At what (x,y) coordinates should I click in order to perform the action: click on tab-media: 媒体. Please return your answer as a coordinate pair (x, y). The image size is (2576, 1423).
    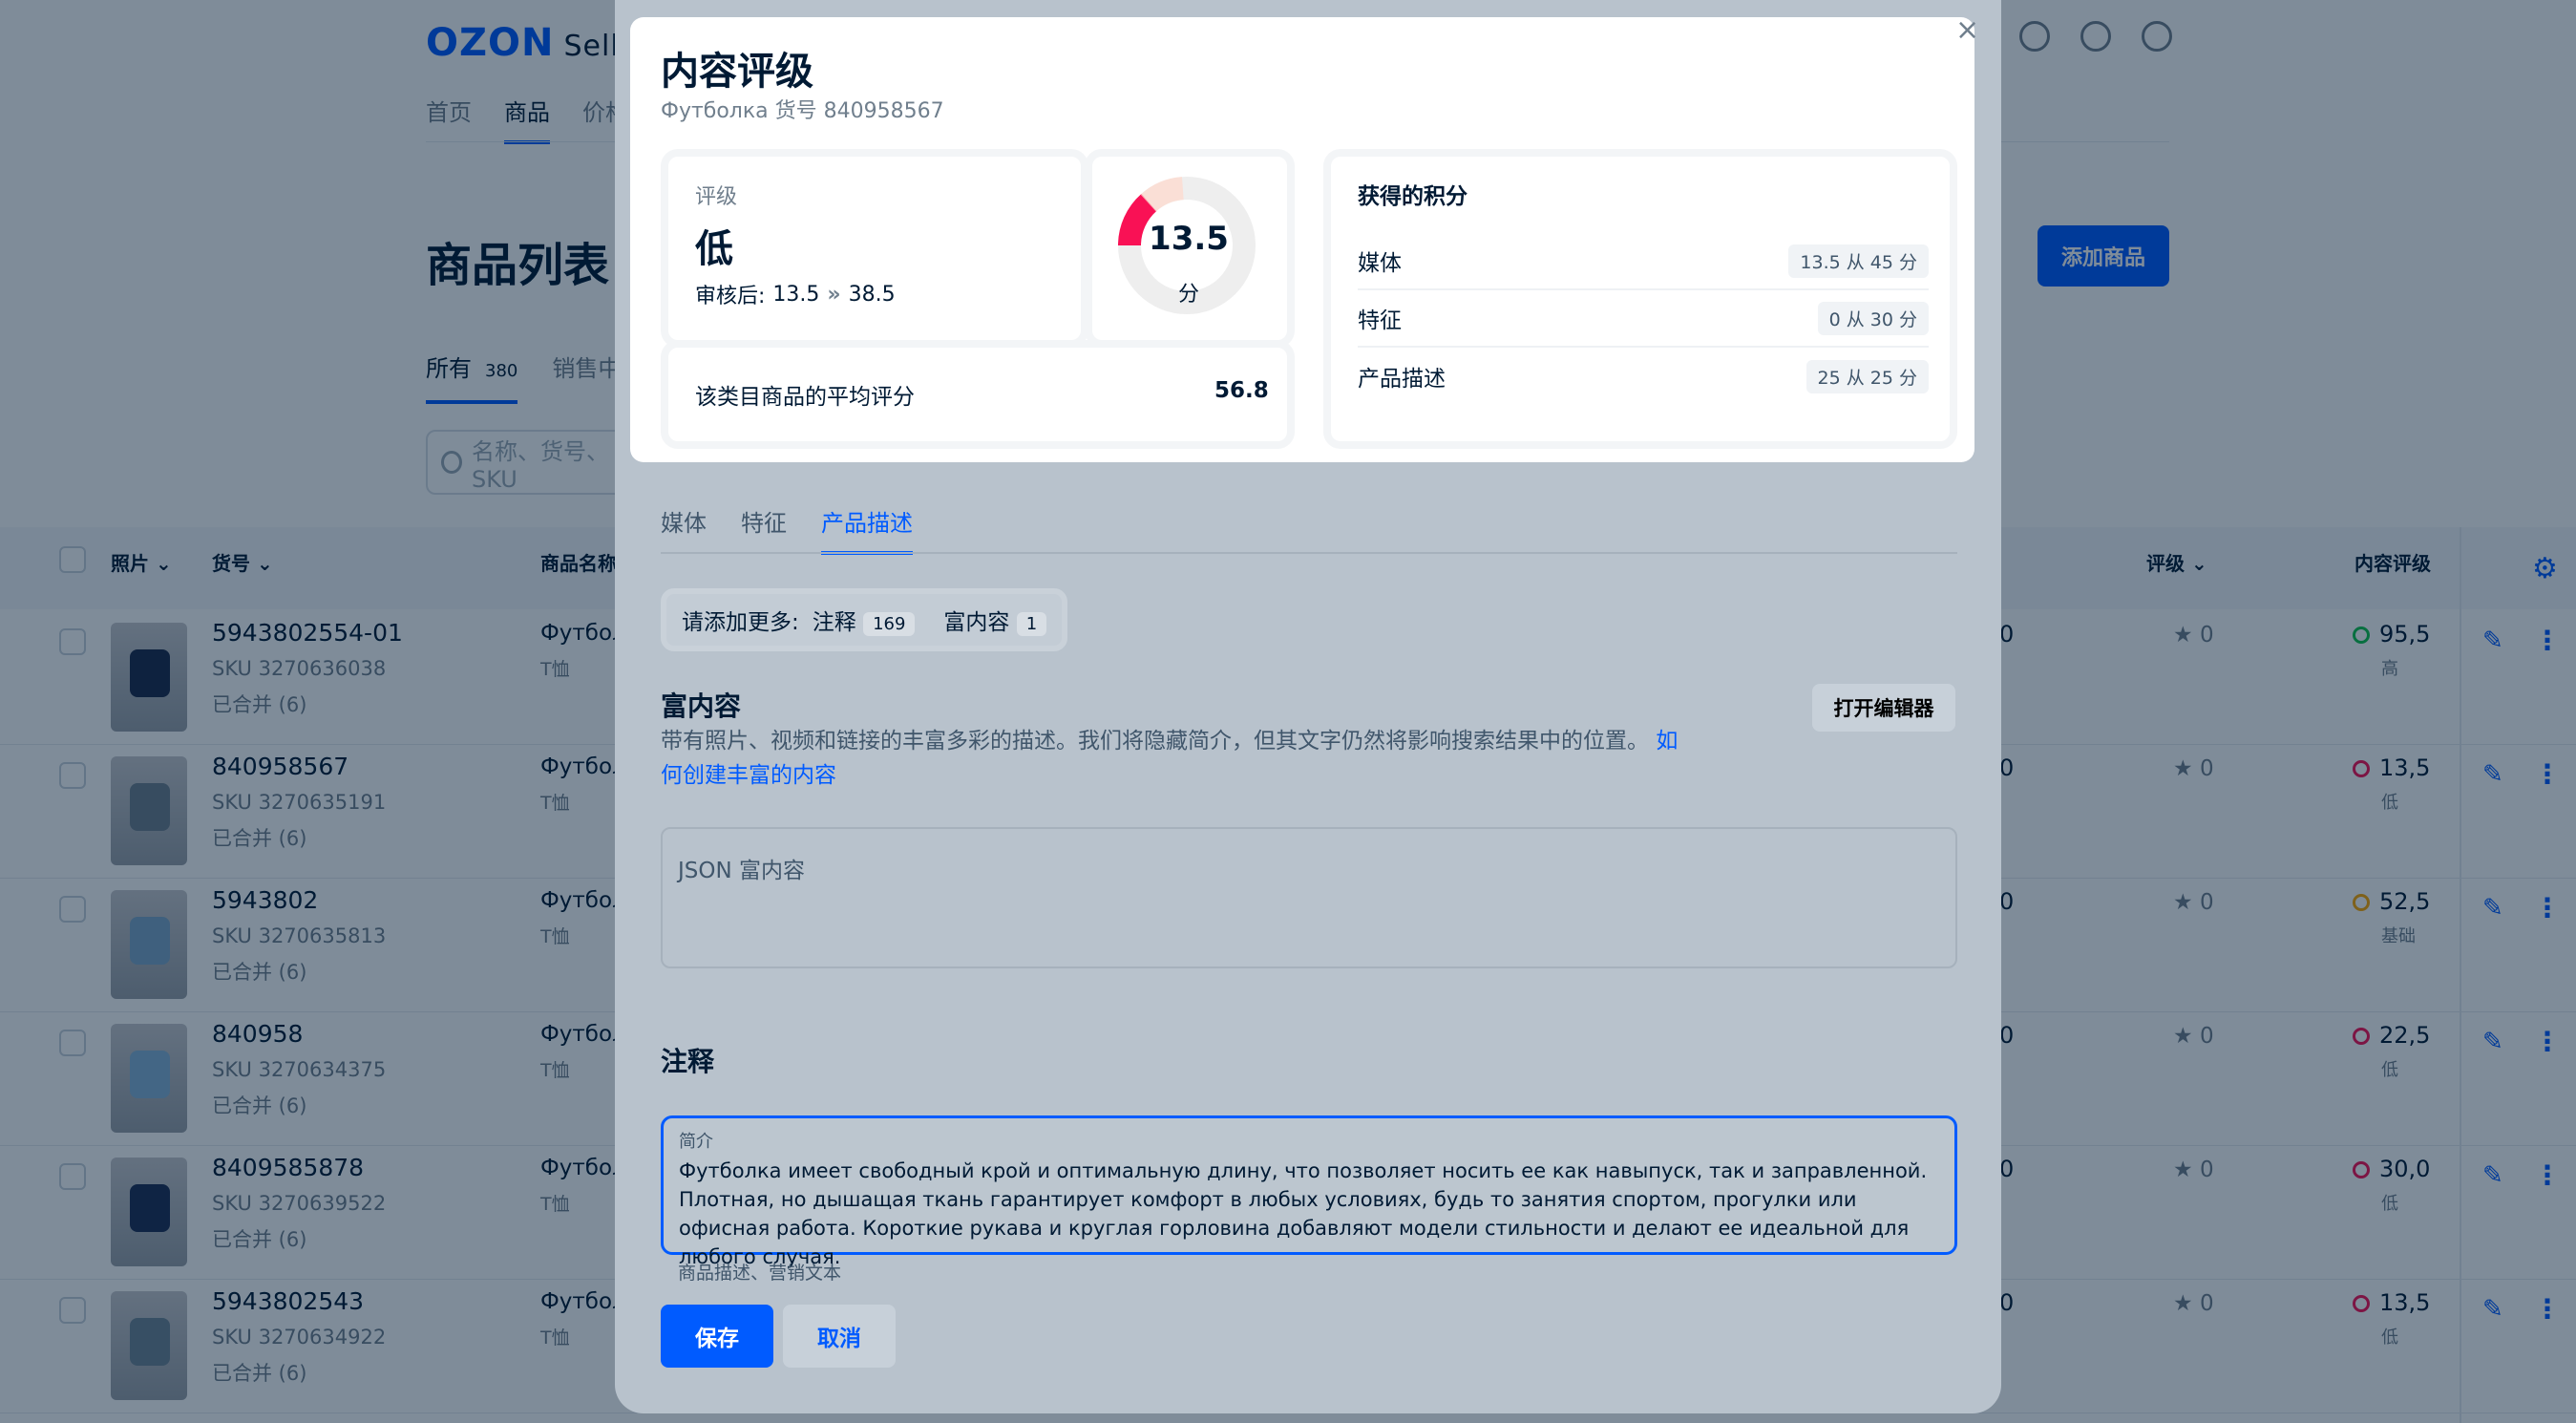
    Looking at the image, I should click on (684, 529).